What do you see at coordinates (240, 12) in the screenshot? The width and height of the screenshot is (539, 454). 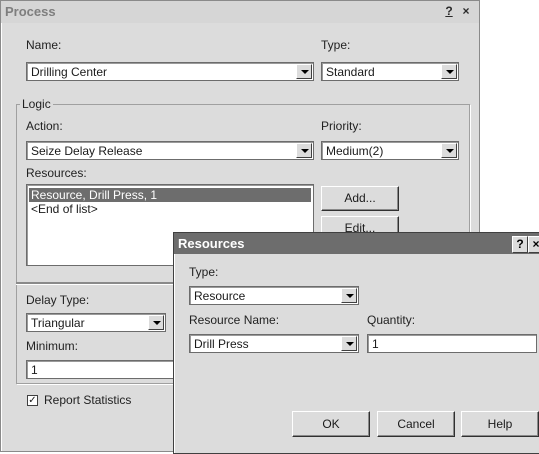 I see `process-title-bar: Process ? ×` at bounding box center [240, 12].